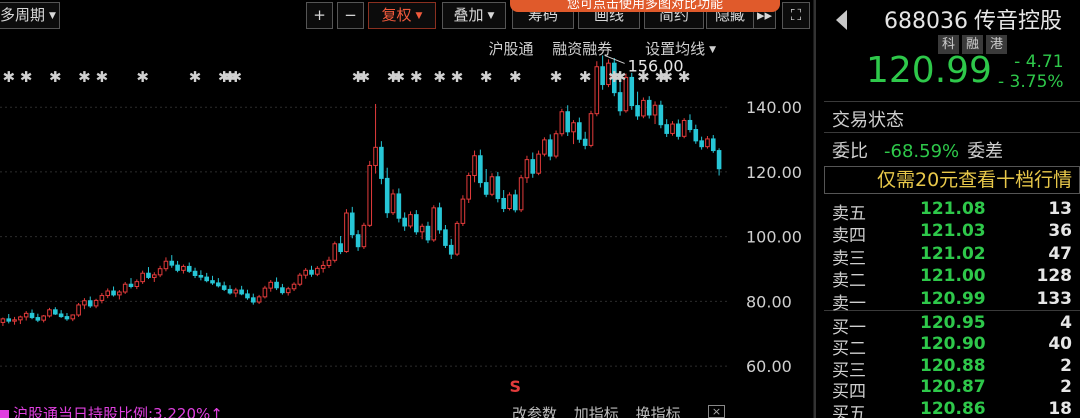 The width and height of the screenshot is (1080, 418). I want to click on fullscreen-icon: ⛶, so click(796, 15).